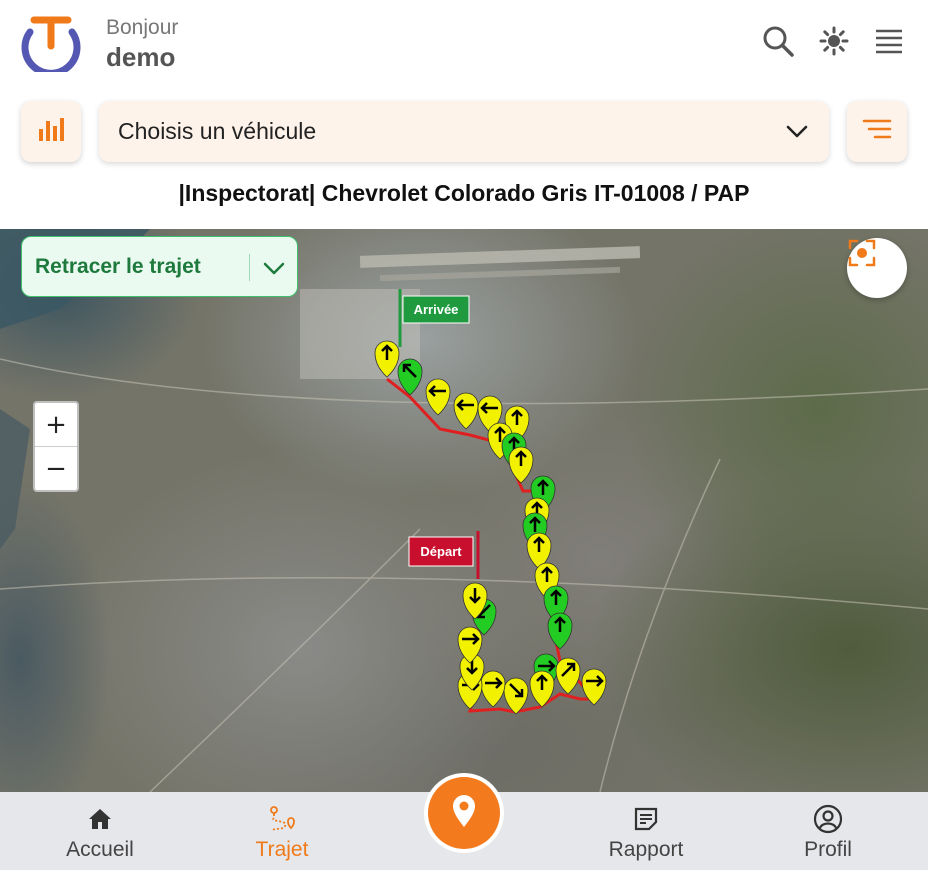 The width and height of the screenshot is (928, 870). What do you see at coordinates (441, 551) in the screenshot?
I see `start-flag-label: Départ` at bounding box center [441, 551].